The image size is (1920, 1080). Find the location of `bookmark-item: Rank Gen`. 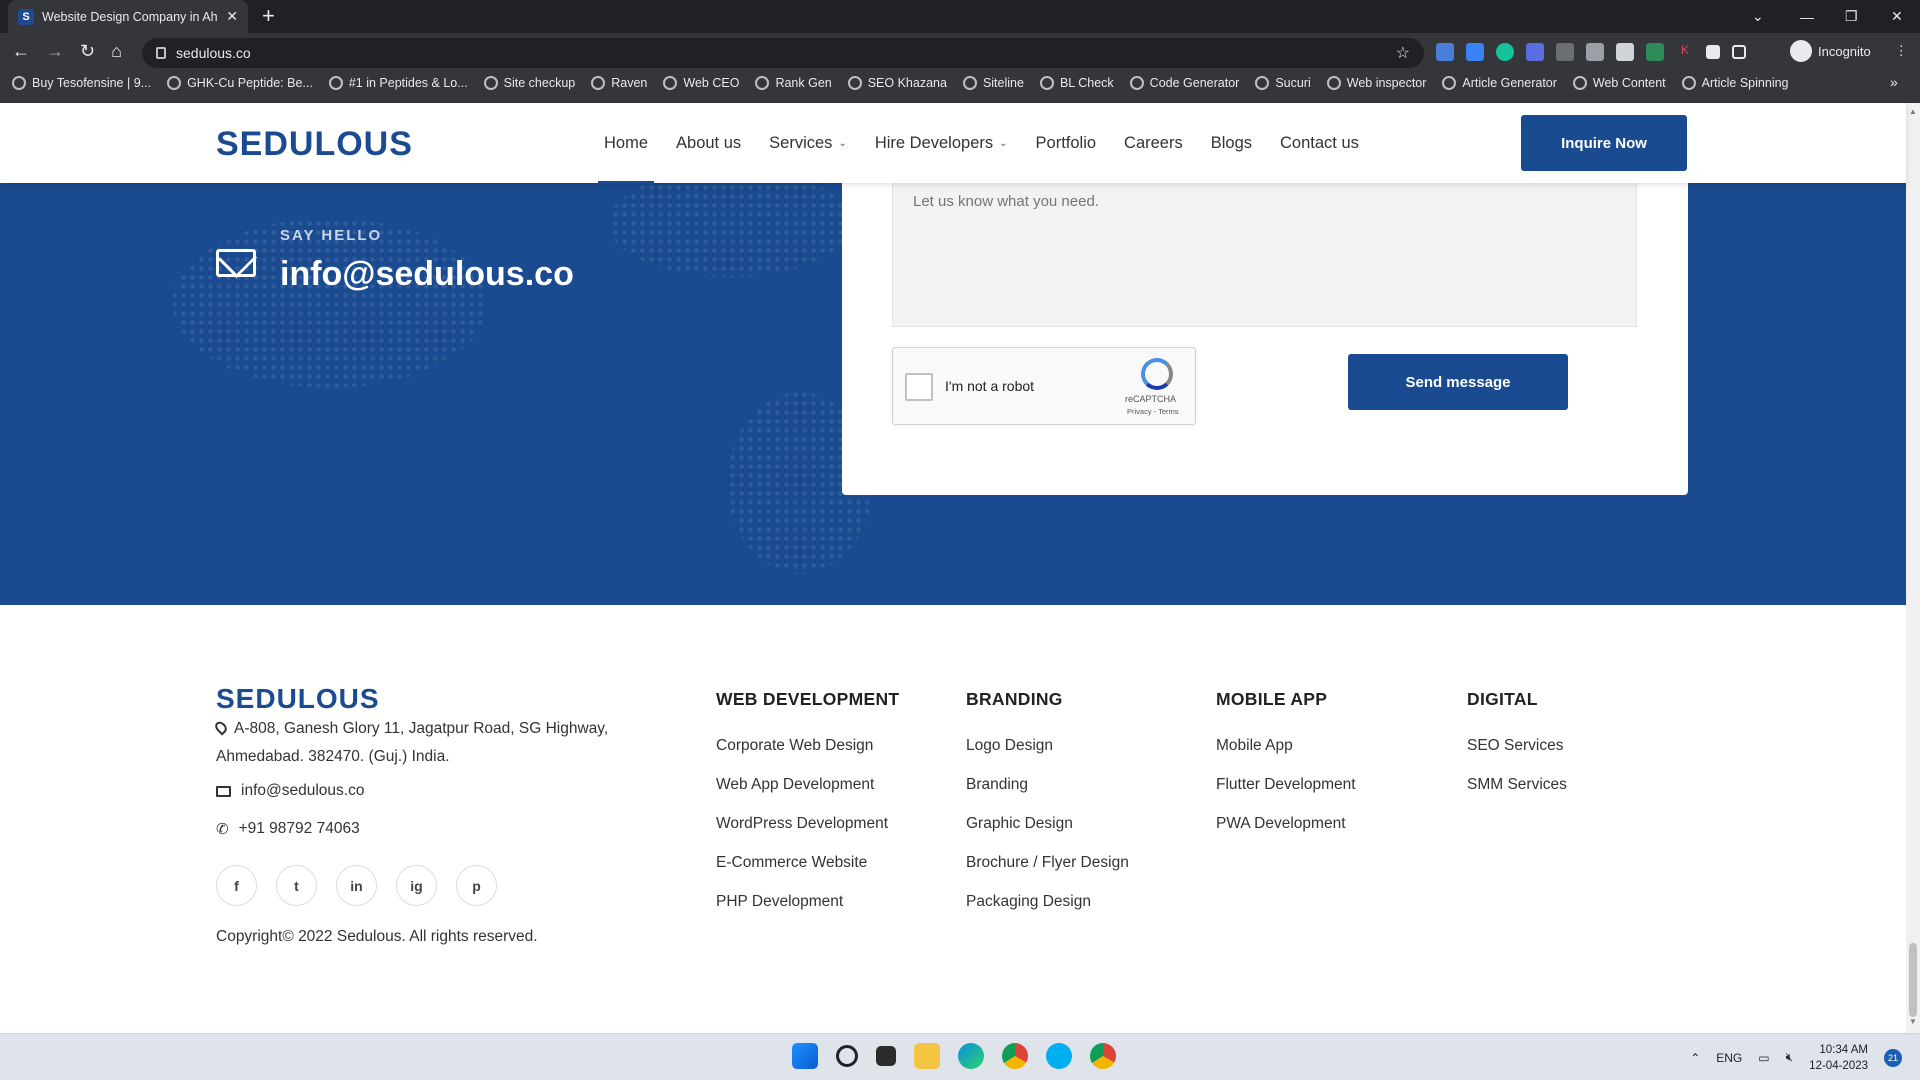

bookmark-item: Rank Gen is located at coordinates (793, 83).